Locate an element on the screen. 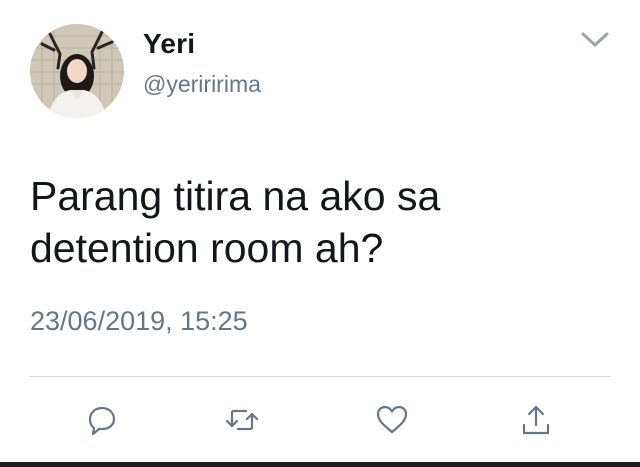 This screenshot has width=640, height=467. user-handle: @yeriririma is located at coordinates (202, 84).